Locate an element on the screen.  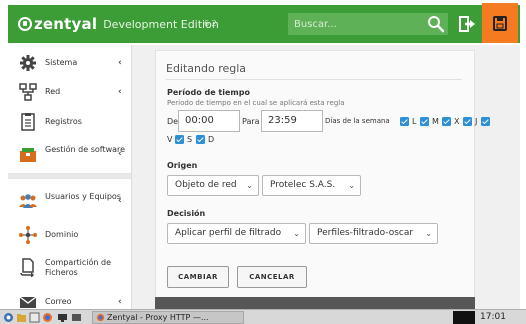
origin-type-select: Objeto de red ⌄ is located at coordinates (213, 185).